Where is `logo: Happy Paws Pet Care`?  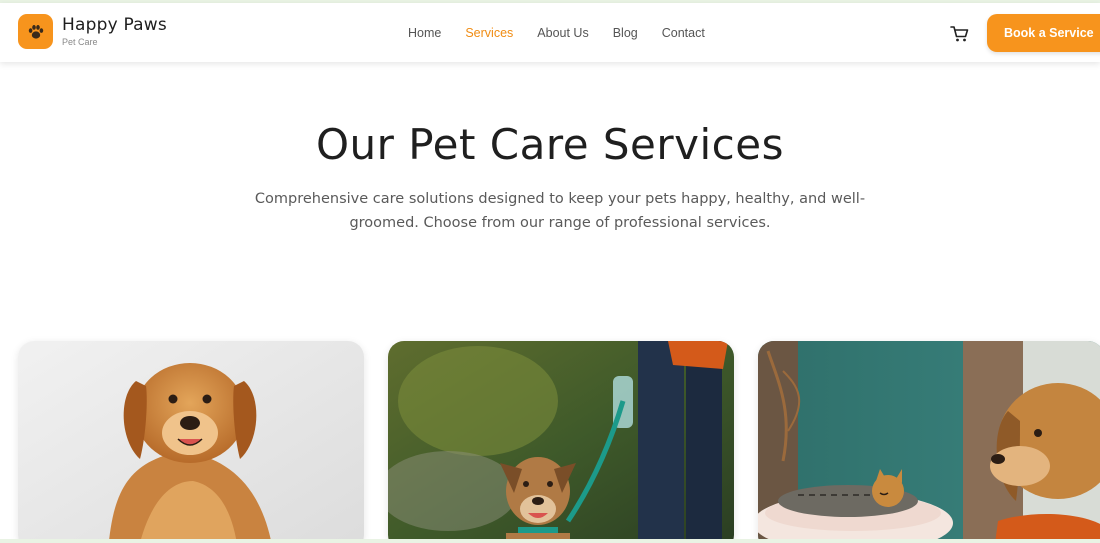 logo: Happy Paws Pet Care is located at coordinates (92, 31).